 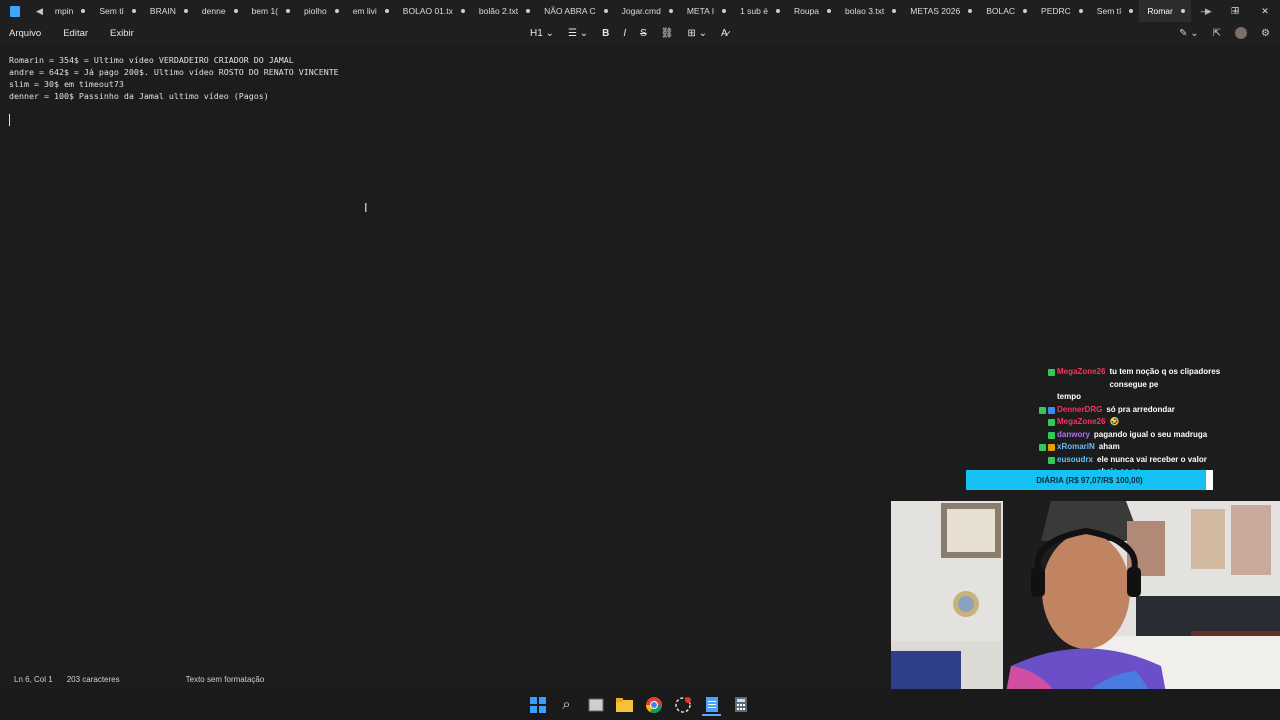 I want to click on tab-label: Jogar.cmd, so click(x=641, y=11).